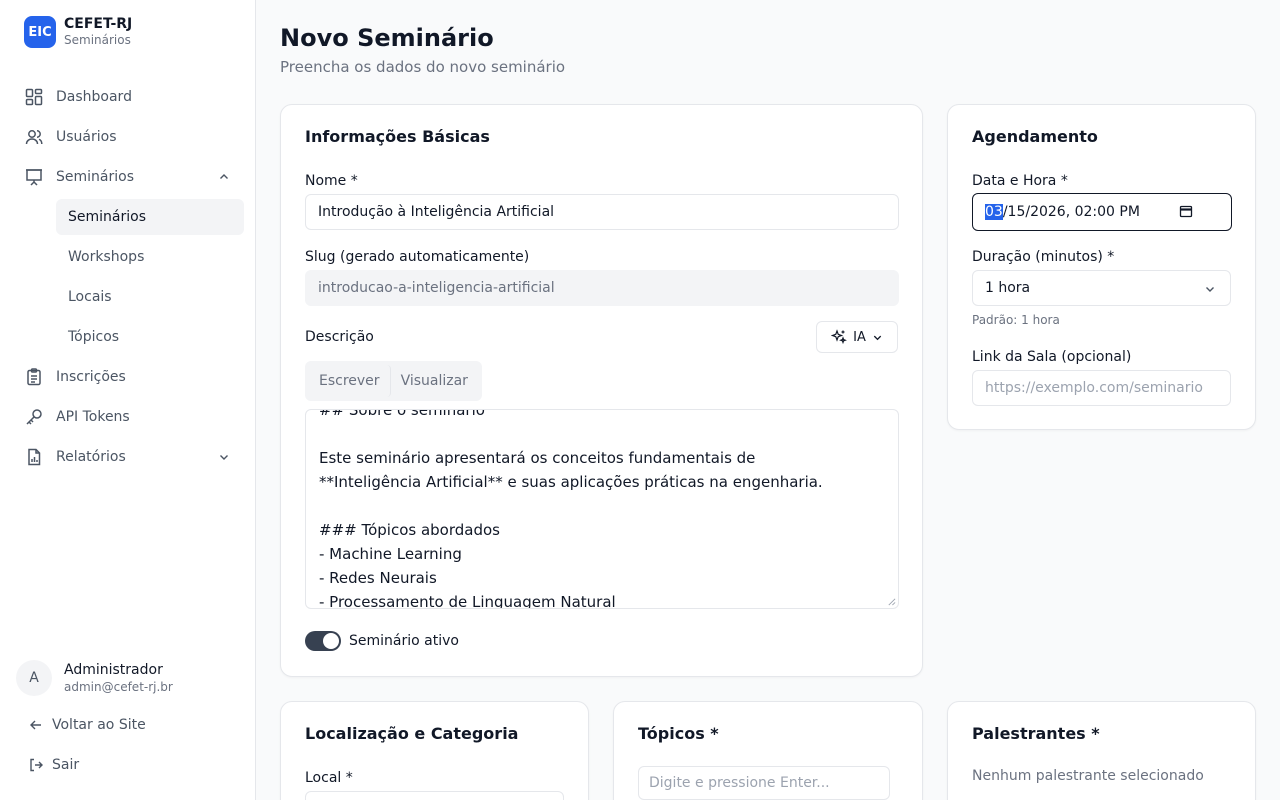  I want to click on name-label: Nome *, so click(331, 181).